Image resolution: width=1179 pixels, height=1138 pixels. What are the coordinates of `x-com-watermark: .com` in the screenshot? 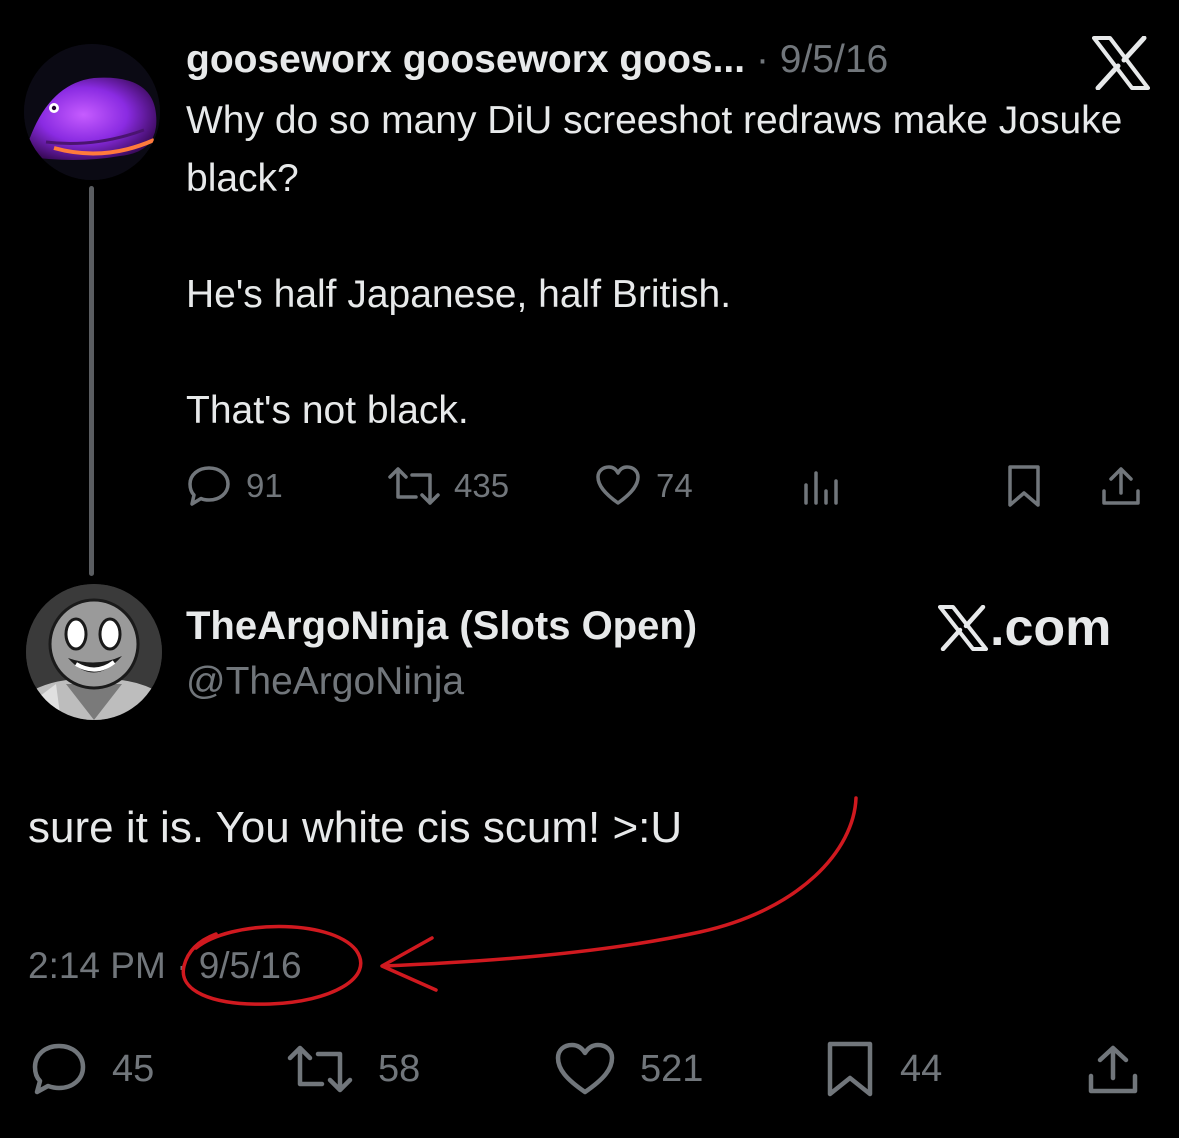 It's located at (1024, 628).